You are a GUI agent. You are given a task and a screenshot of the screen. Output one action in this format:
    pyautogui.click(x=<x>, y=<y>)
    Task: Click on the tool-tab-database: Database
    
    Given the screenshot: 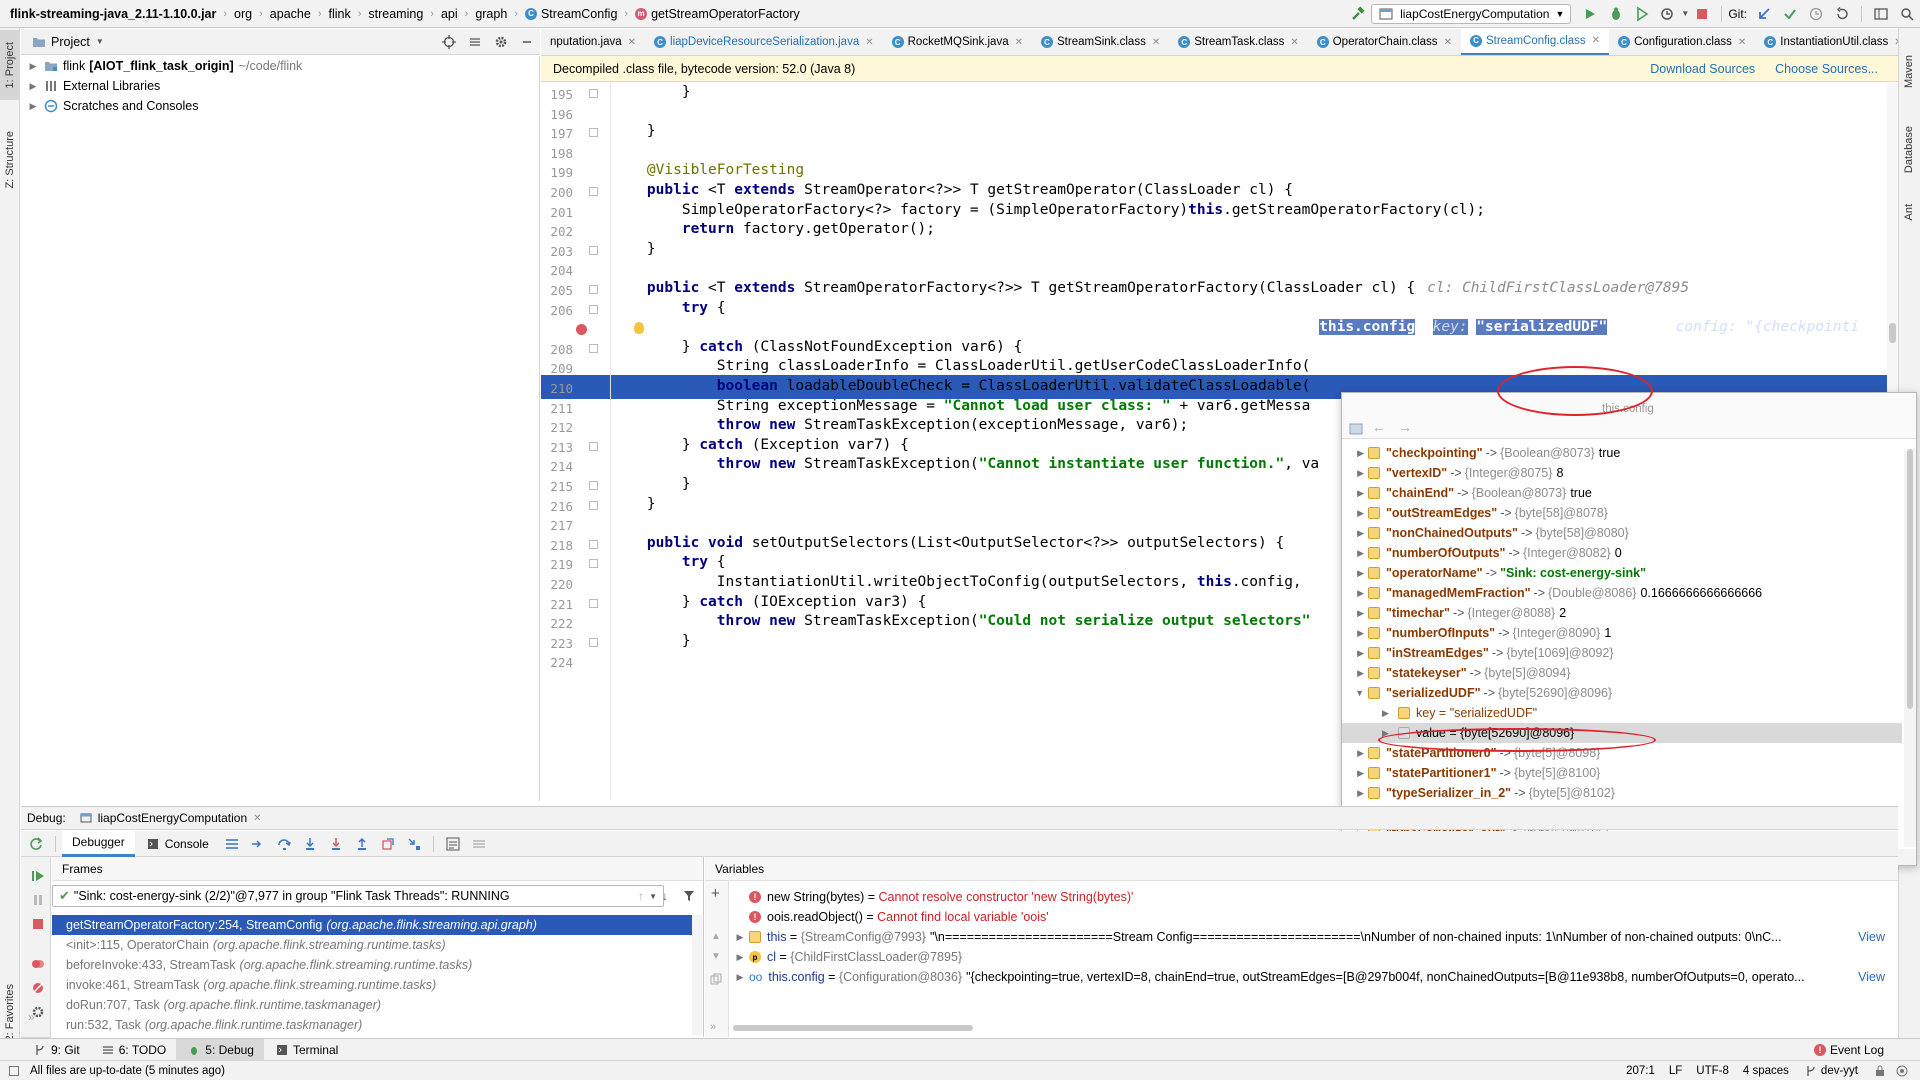 What is the action you would take?
    pyautogui.click(x=1909, y=150)
    